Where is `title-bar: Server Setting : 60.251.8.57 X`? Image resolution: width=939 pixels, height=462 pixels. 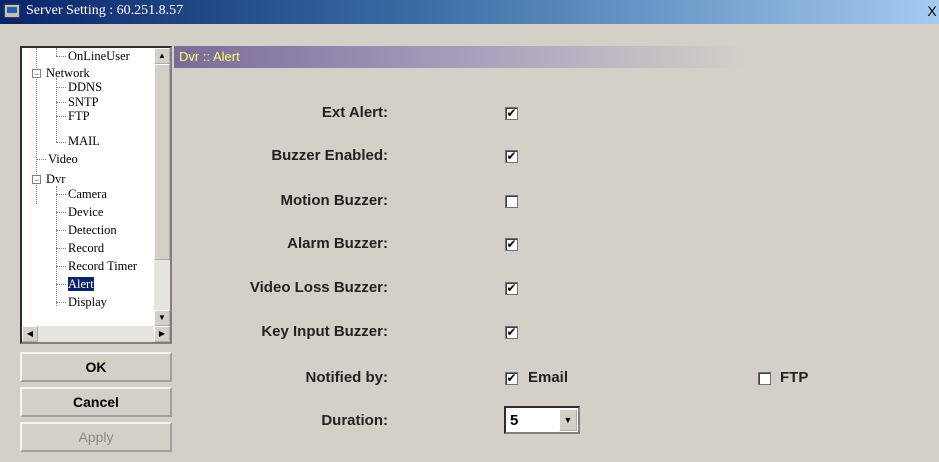
title-bar: Server Setting : 60.251.8.57 X is located at coordinates (469, 12).